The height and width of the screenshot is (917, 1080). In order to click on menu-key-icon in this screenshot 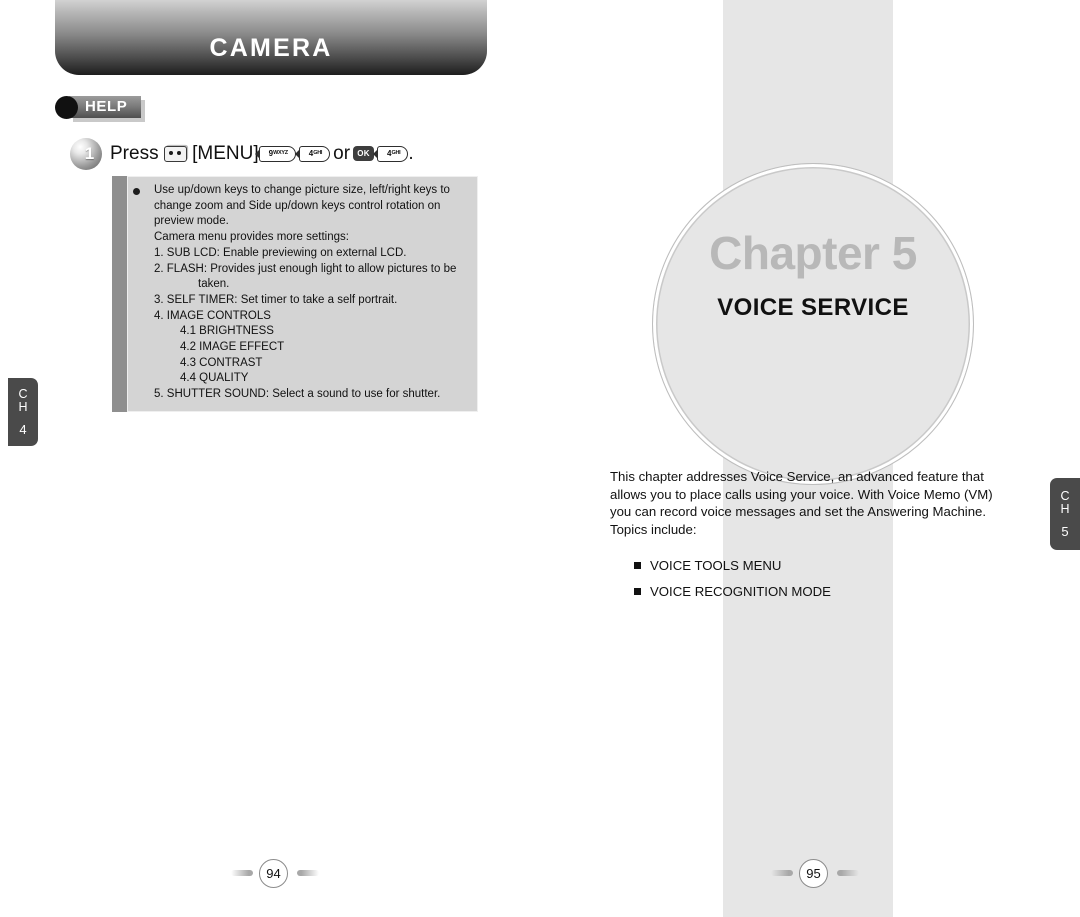, I will do `click(175, 153)`.